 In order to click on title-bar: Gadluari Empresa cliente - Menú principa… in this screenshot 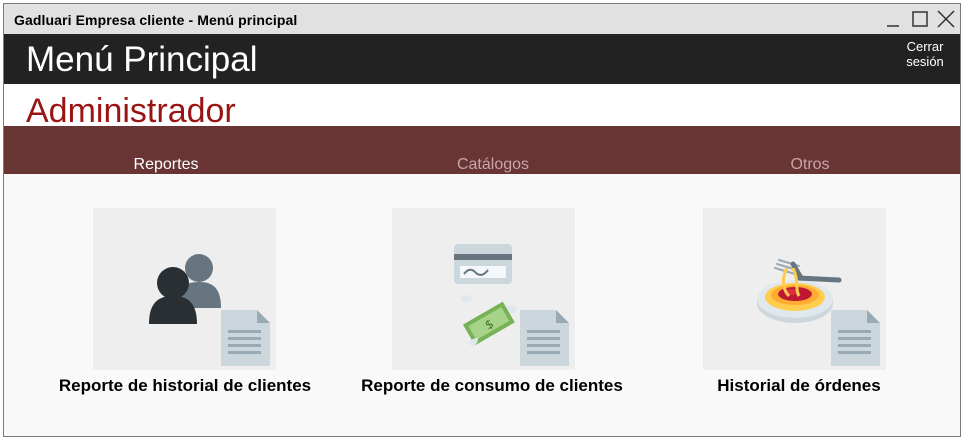, I will do `click(482, 19)`.